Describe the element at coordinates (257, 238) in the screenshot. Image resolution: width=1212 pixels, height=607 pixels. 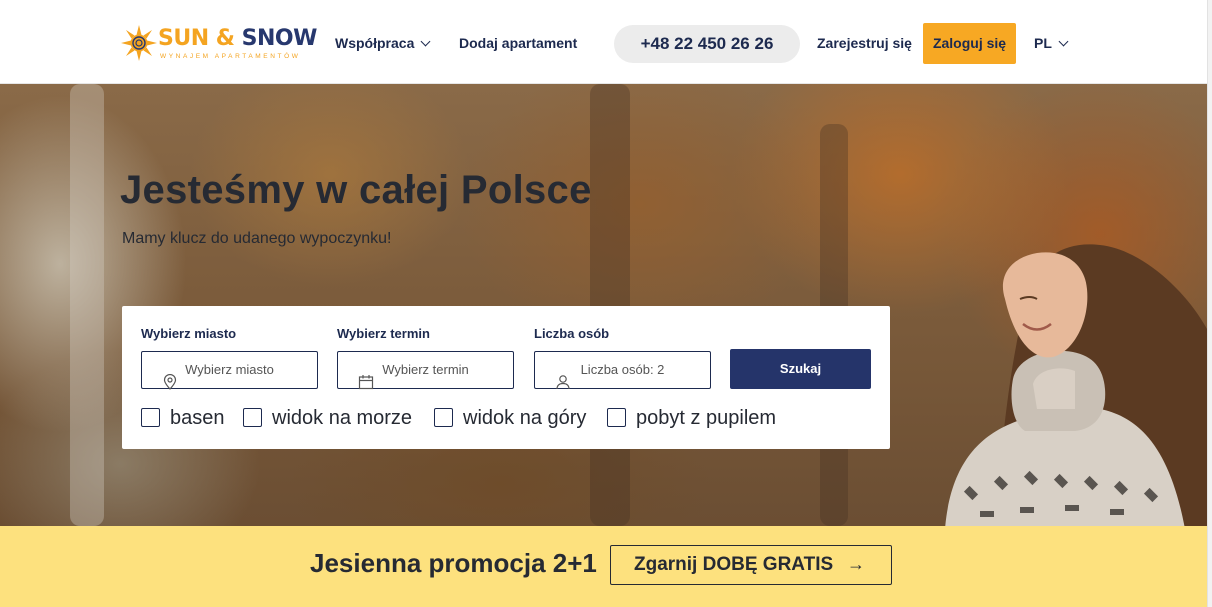
I see `hero-subtitle: Mamy klucz do udanego wypoczynku!` at that location.